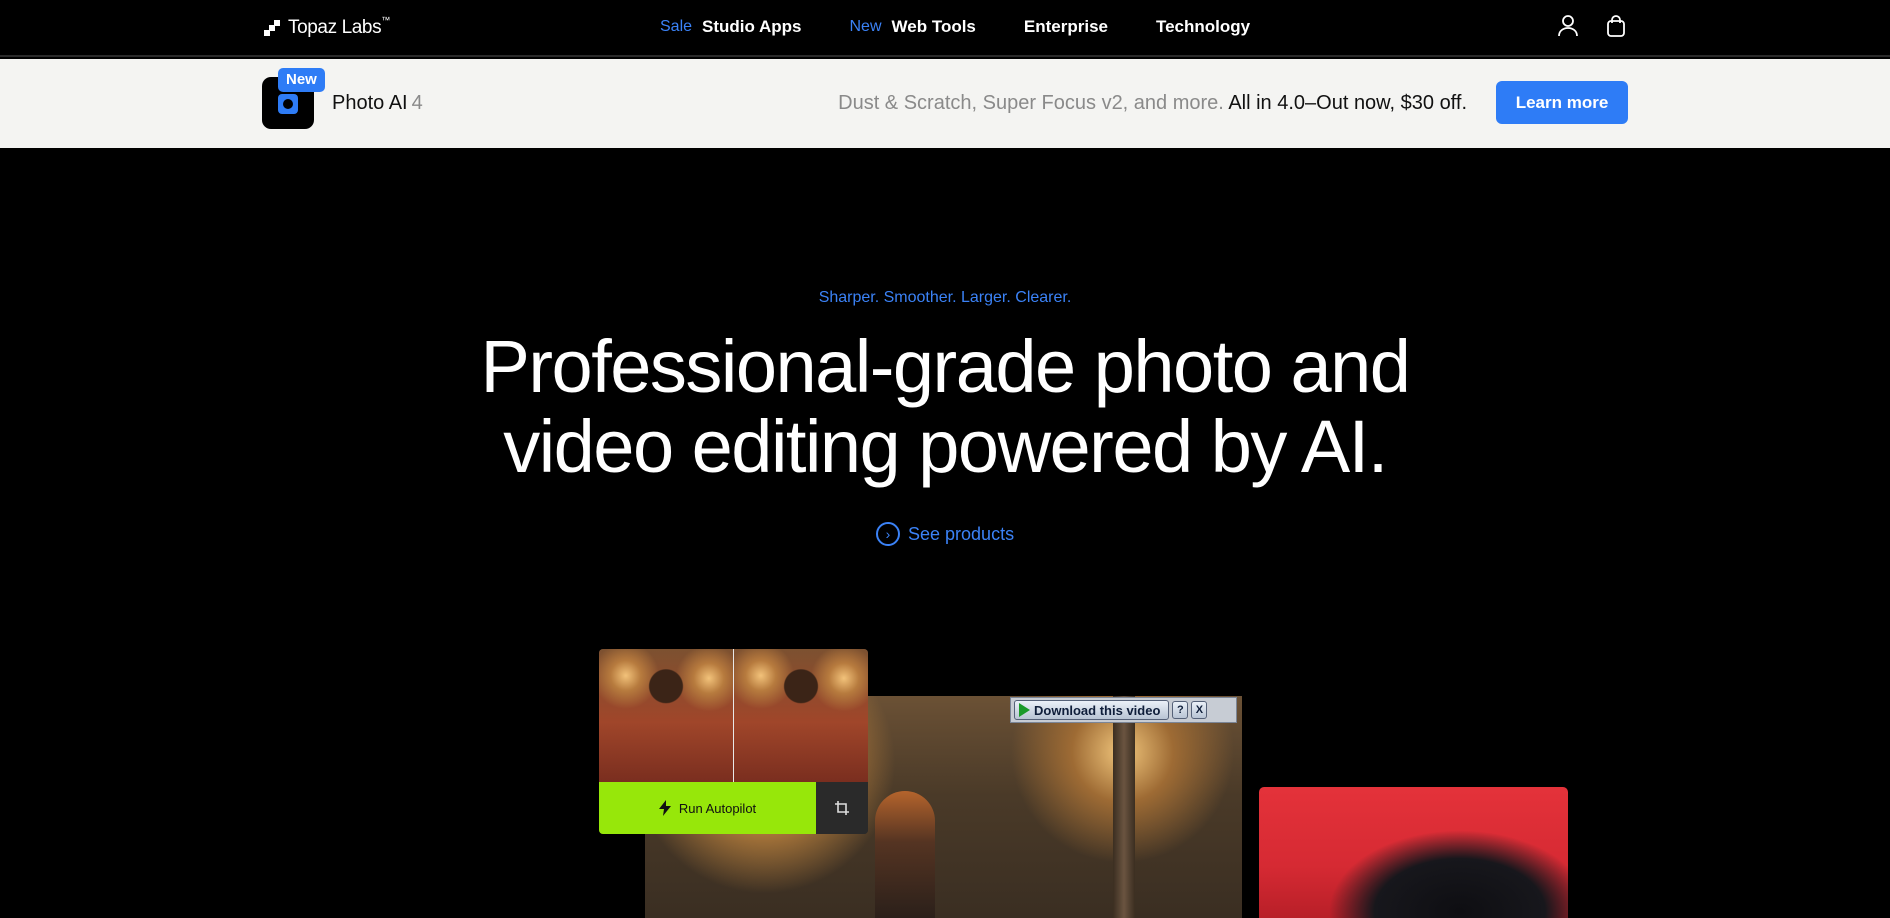  I want to click on nav-item-web-tools: New Web Tools, so click(913, 27).